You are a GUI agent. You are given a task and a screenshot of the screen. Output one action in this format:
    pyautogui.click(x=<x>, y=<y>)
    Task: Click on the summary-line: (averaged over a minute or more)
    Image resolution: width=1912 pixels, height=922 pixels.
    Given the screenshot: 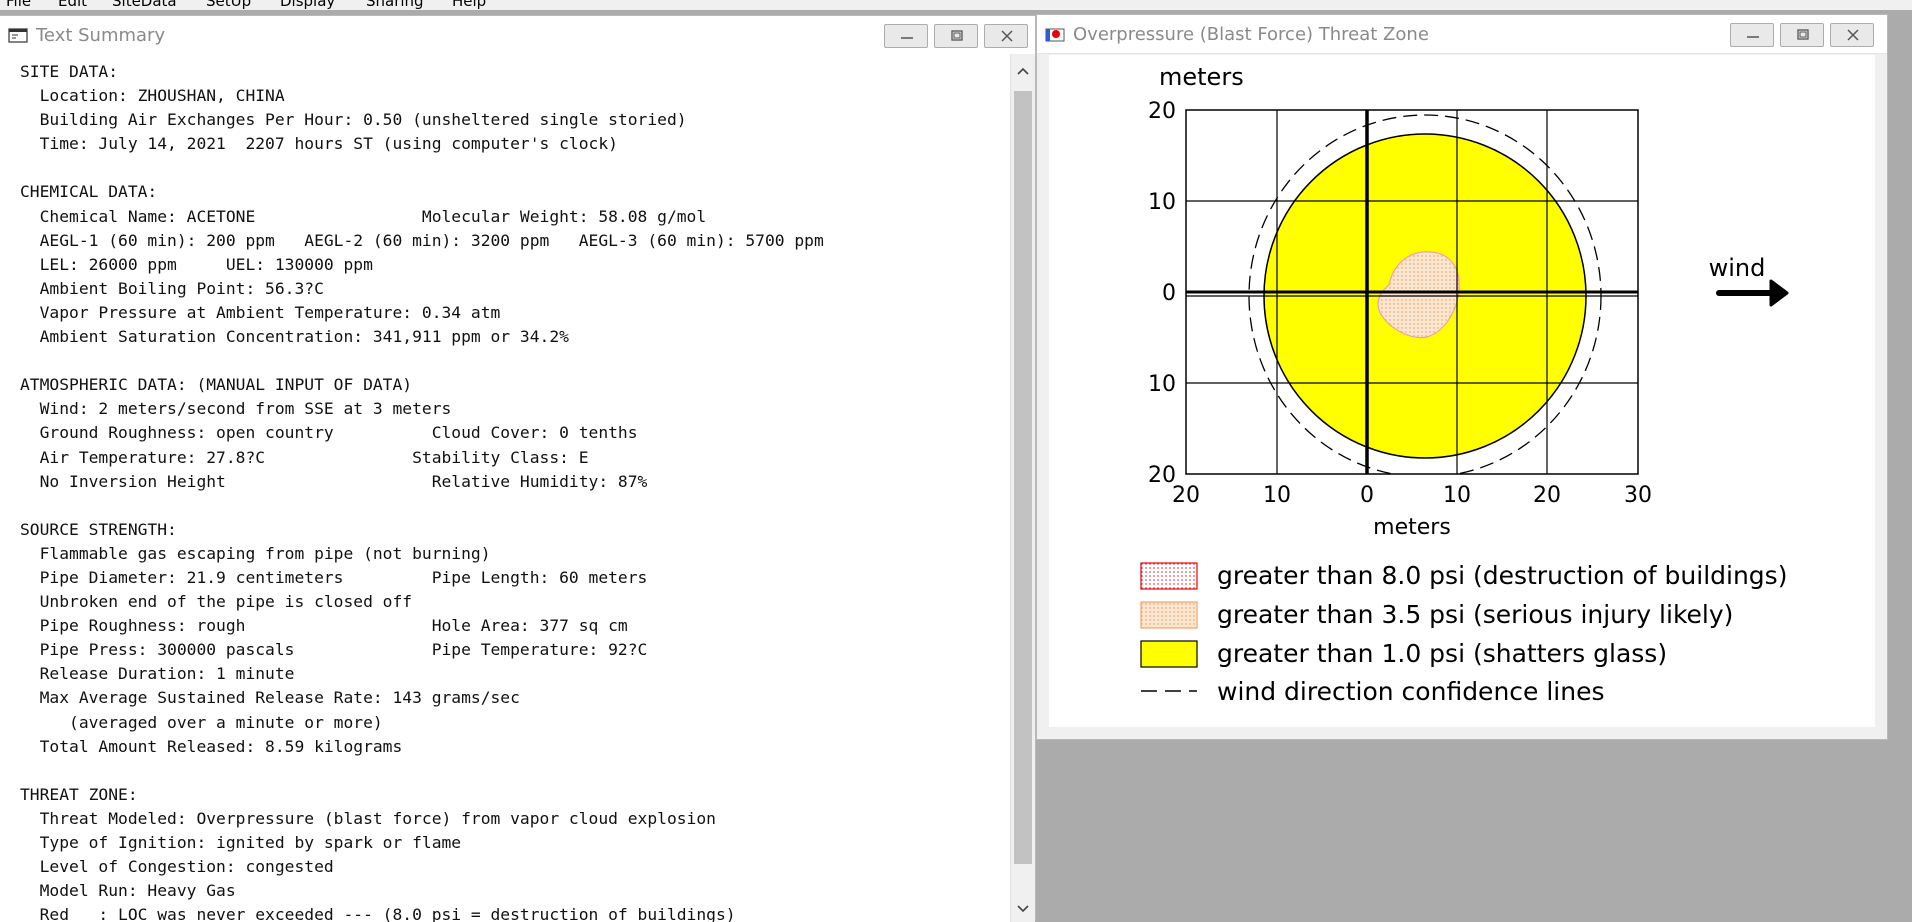 What is the action you would take?
    pyautogui.click(x=201, y=722)
    